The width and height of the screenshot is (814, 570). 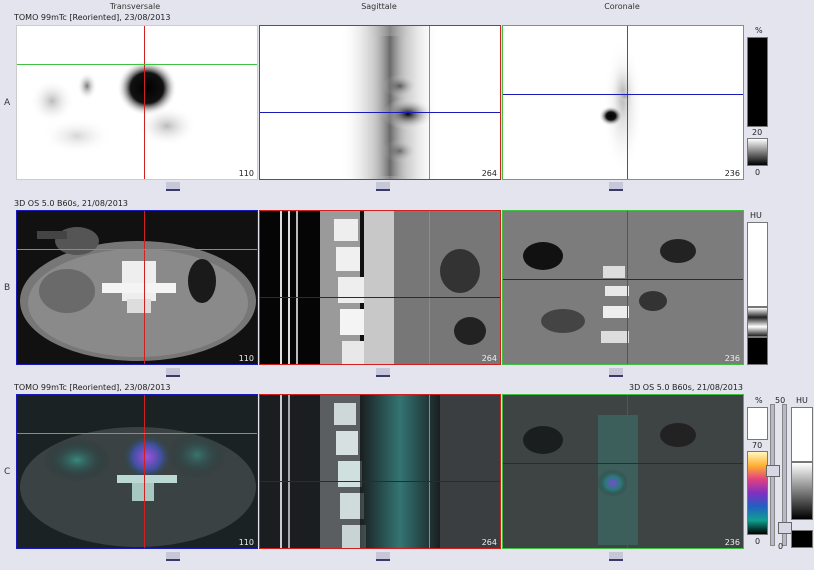 I want to click on spect-transversal-image, so click(x=113, y=107).